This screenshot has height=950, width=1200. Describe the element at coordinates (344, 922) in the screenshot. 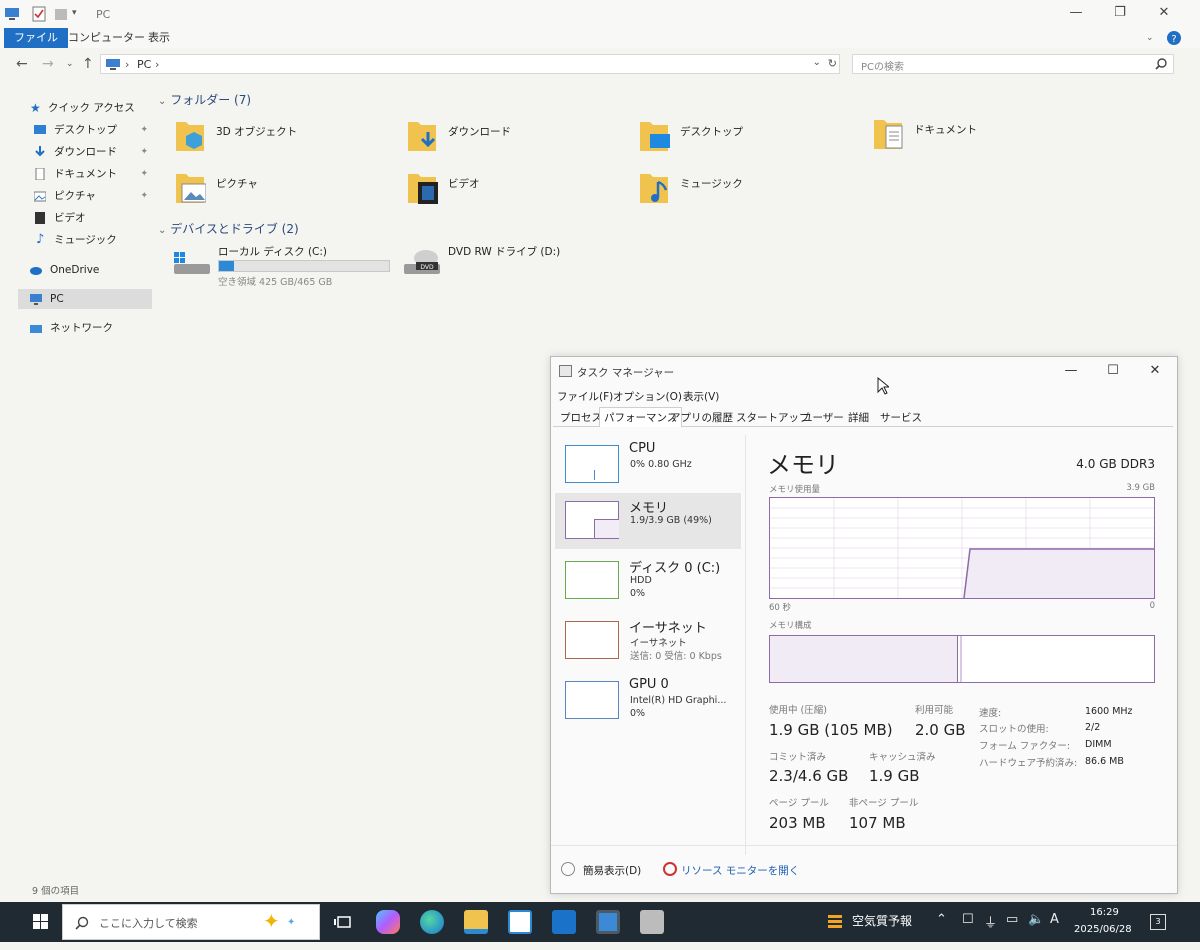

I see `task-view-icon` at that location.